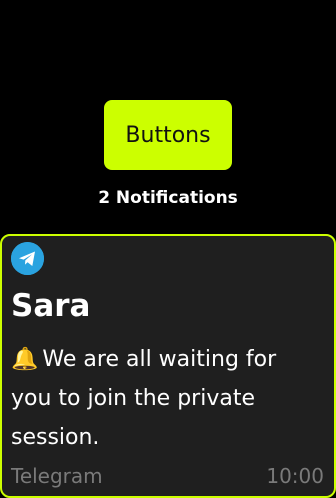  I want to click on notifications-count: 2 Notifications, so click(168, 198).